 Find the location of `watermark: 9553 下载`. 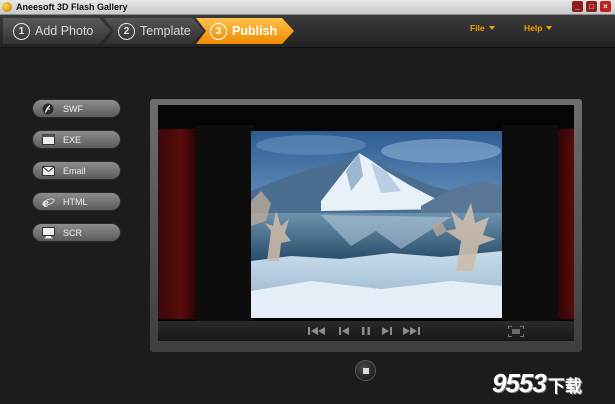

watermark: 9553 下载 is located at coordinates (537, 383).